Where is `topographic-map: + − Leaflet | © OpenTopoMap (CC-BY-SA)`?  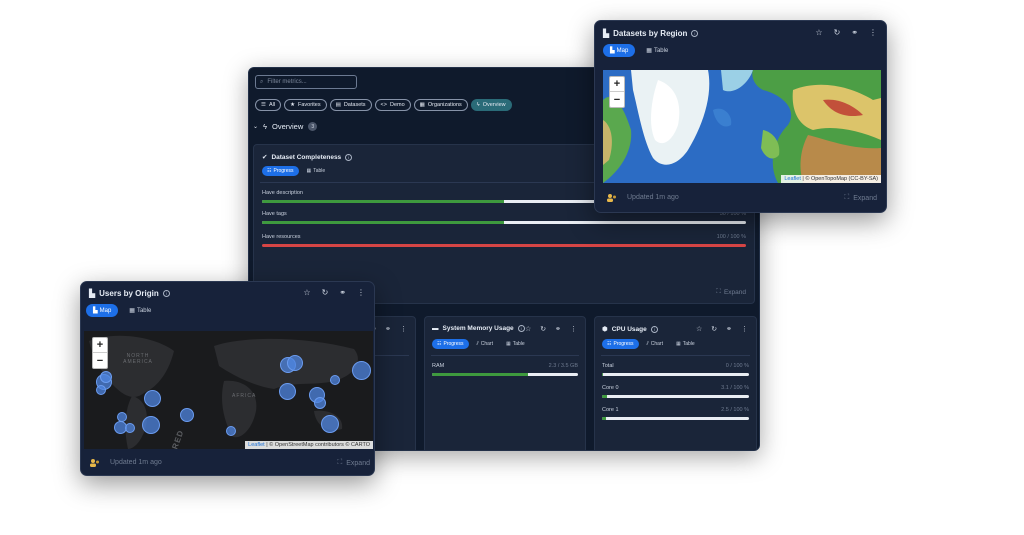 topographic-map: + − Leaflet | © OpenTopoMap (CC-BY-SA) is located at coordinates (742, 126).